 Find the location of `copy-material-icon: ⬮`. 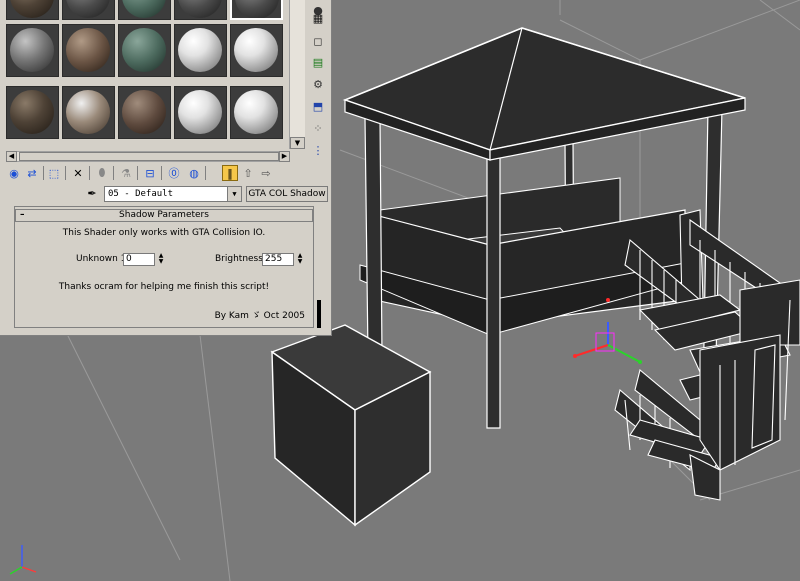

copy-material-icon: ⬮ is located at coordinates (102, 173).